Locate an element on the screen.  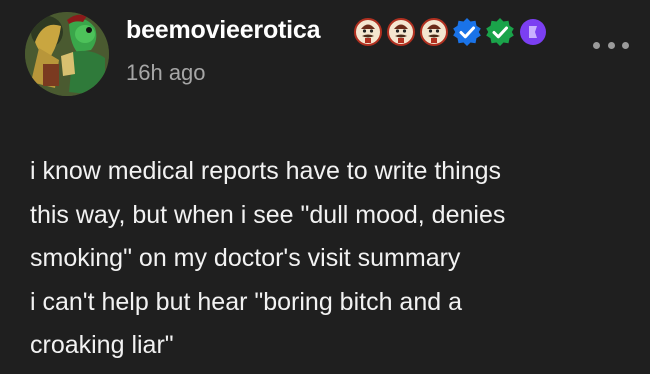
badge-row is located at coordinates (462, 32).